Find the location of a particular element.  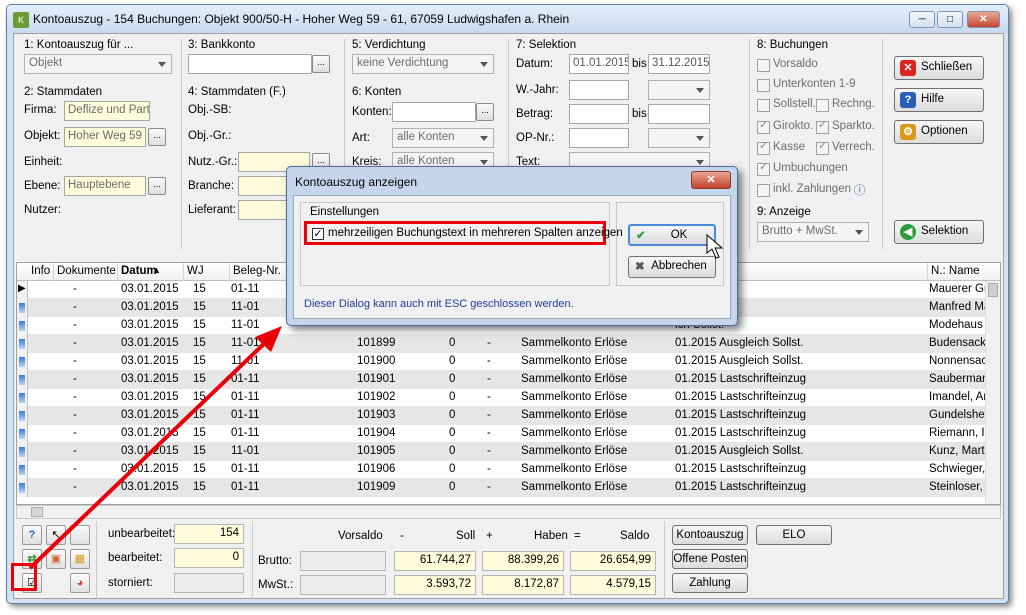

ok-button: ✔ OK is located at coordinates (672, 235).